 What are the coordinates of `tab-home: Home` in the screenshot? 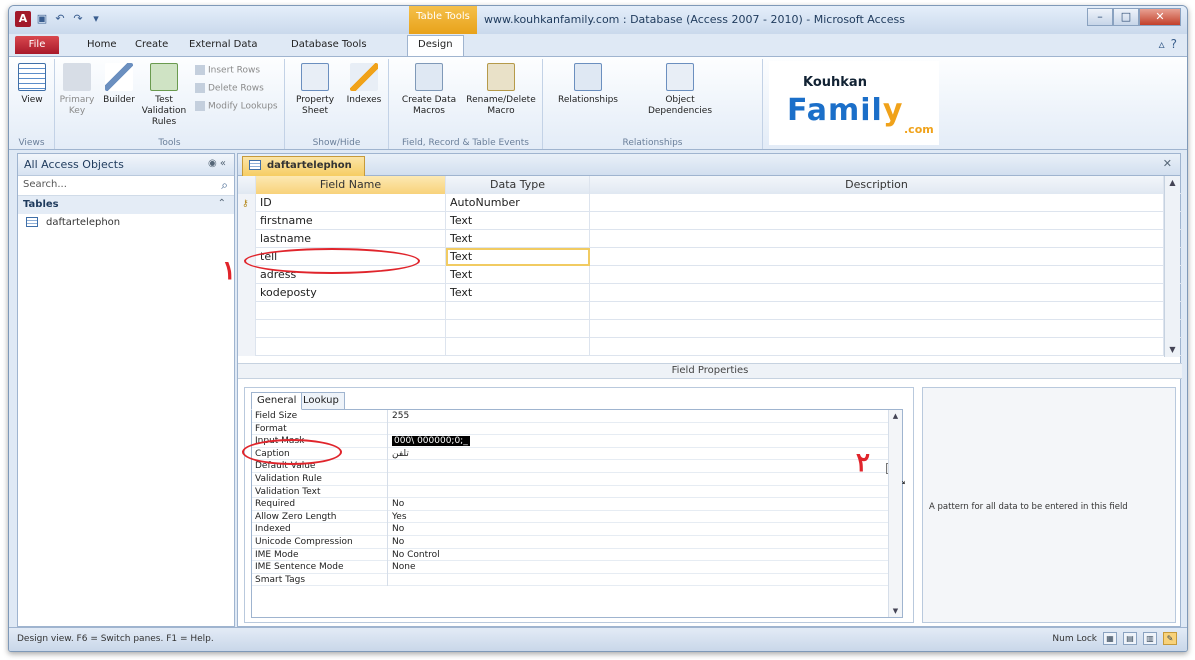 It's located at (102, 44).